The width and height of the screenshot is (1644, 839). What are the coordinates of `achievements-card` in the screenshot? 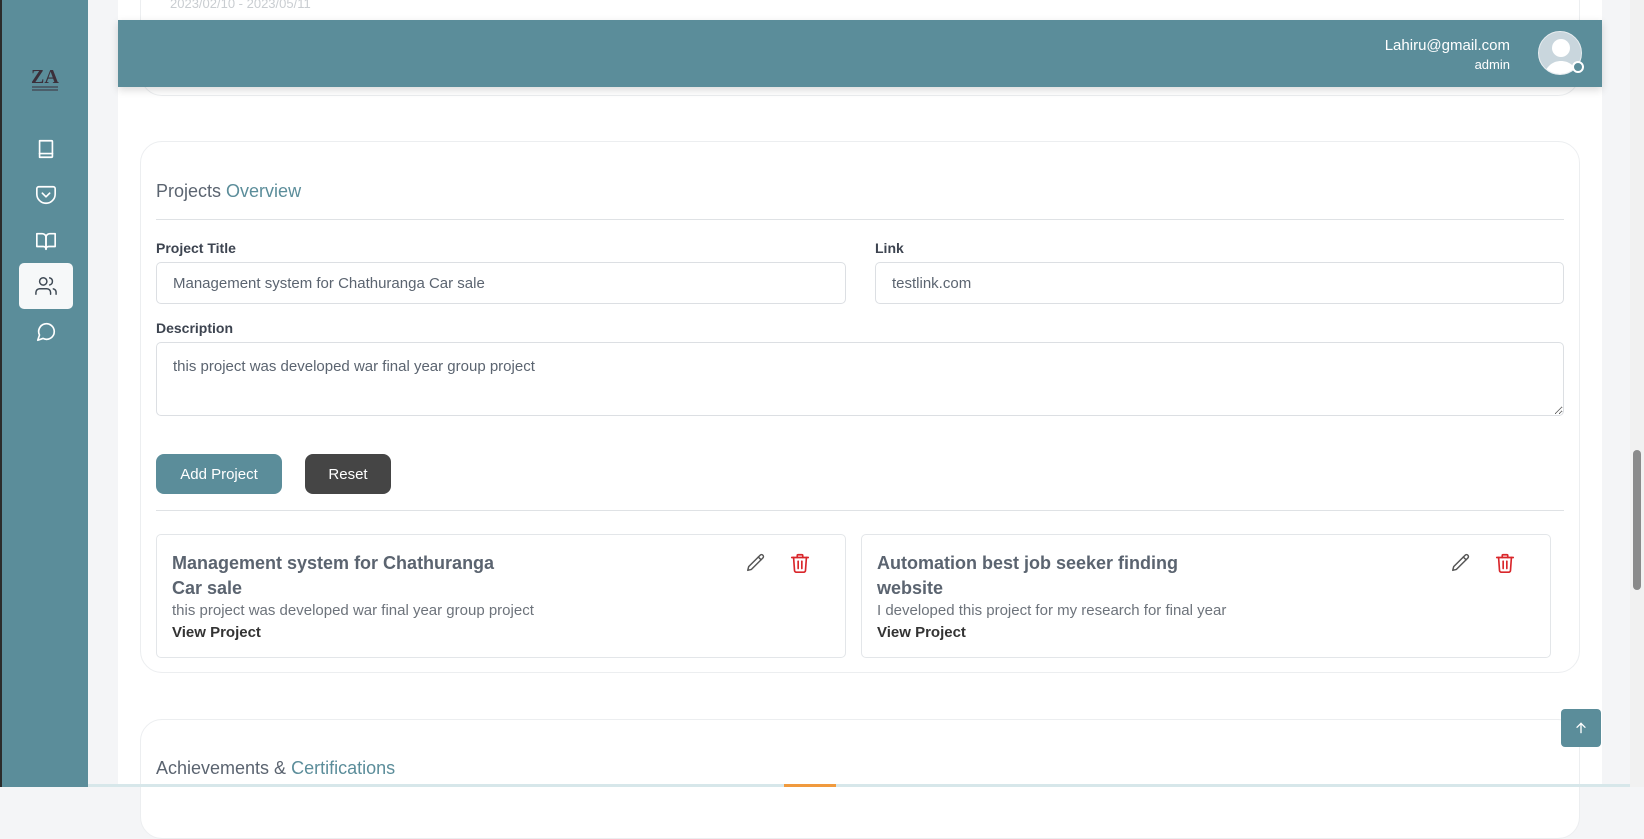 It's located at (860, 779).